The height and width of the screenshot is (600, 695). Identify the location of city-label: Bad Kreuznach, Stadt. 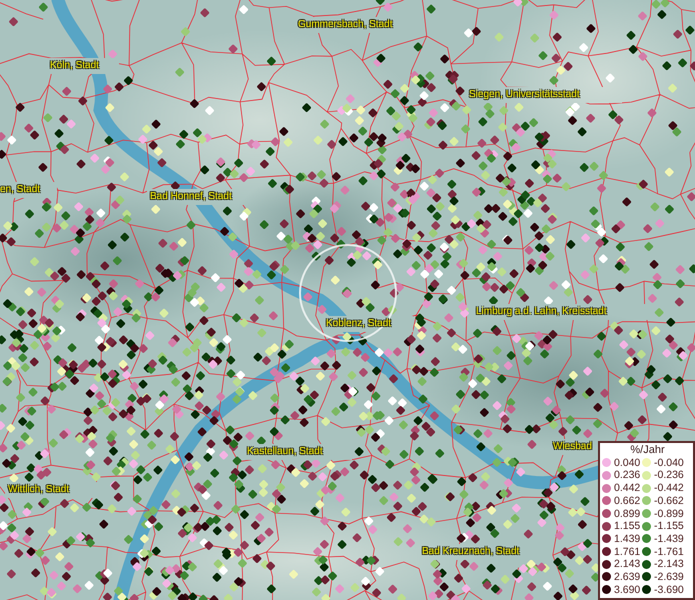
(471, 551).